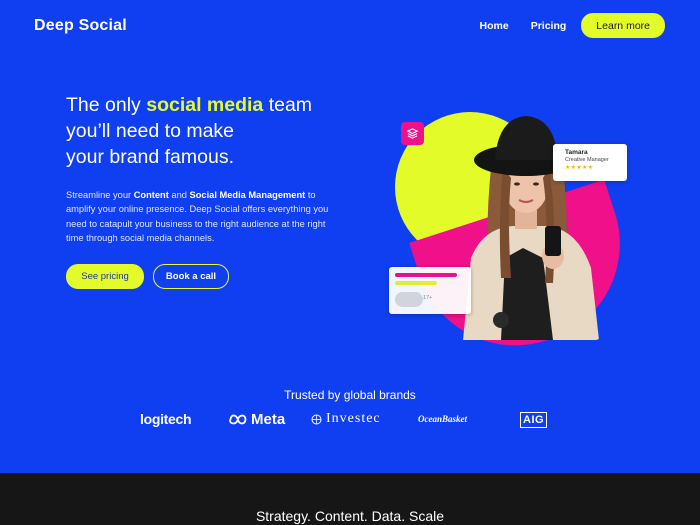 This screenshot has height=525, width=700. I want to click on main-nav: Home Pricing Learn more, so click(572, 25).